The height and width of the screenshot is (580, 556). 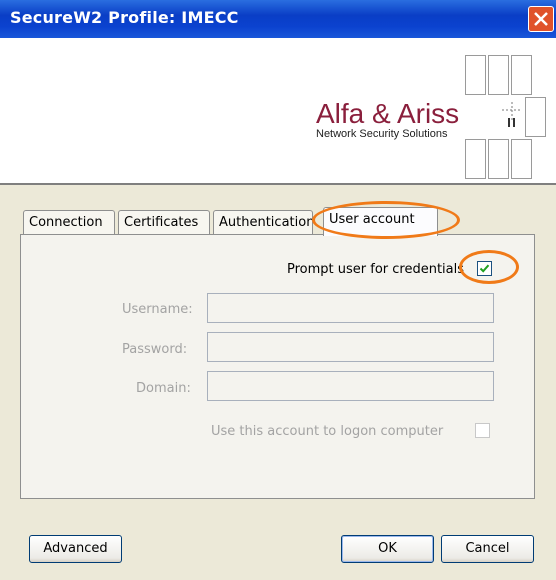 I want to click on password-field, so click(x=350, y=347).